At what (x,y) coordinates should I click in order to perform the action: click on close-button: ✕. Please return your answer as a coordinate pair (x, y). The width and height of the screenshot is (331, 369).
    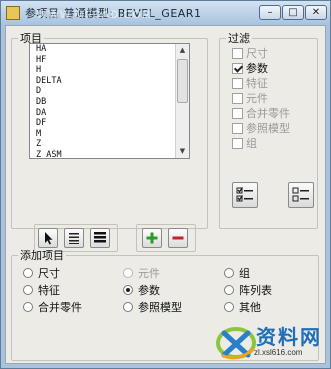
    Looking at the image, I should click on (316, 12).